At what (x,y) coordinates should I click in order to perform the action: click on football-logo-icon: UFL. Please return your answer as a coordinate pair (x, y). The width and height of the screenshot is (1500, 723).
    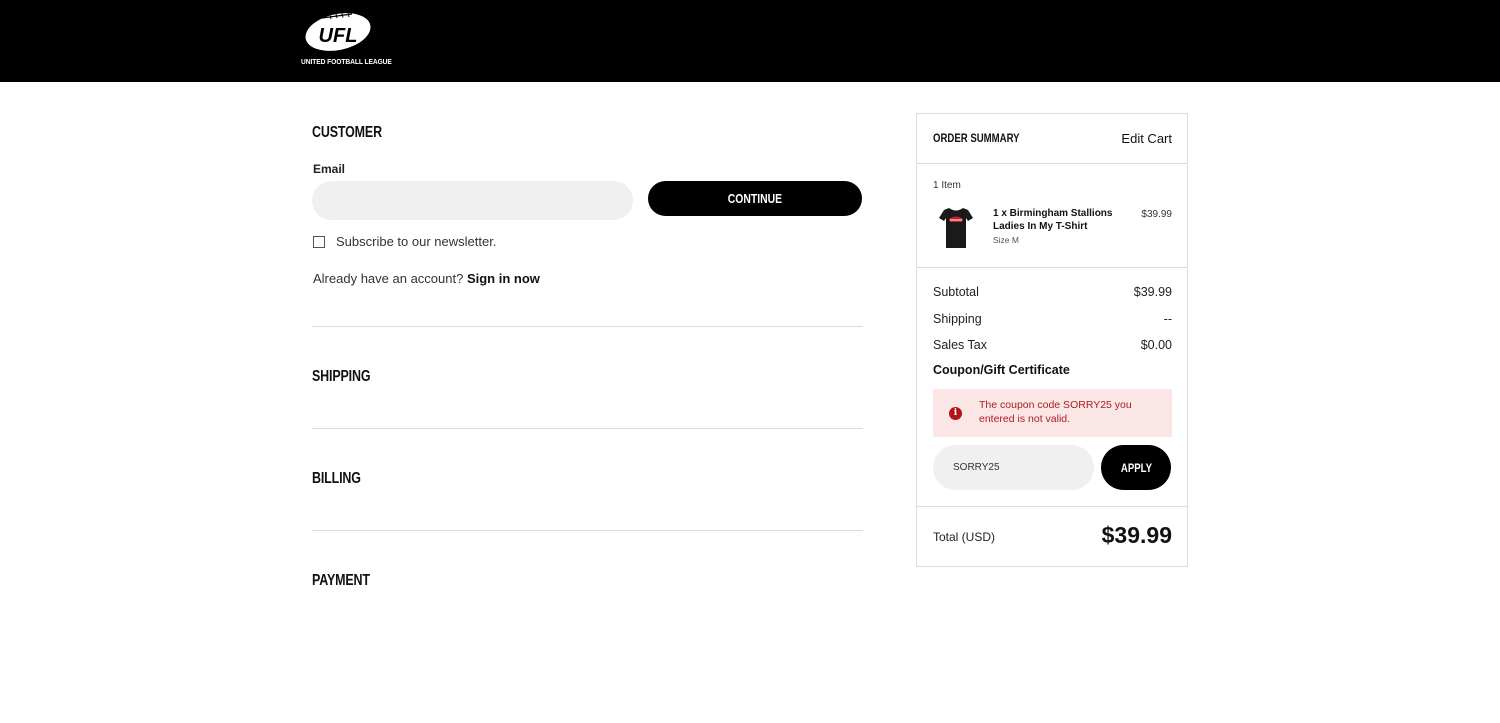
    Looking at the image, I should click on (338, 31).